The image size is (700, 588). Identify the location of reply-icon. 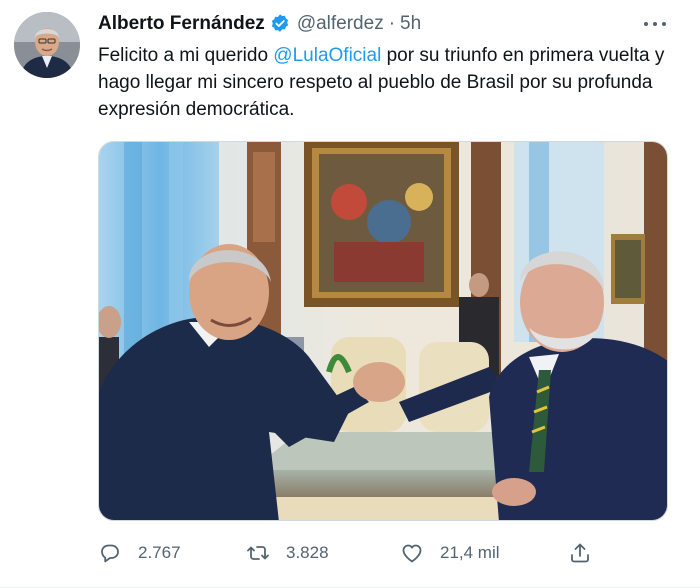
(110, 553).